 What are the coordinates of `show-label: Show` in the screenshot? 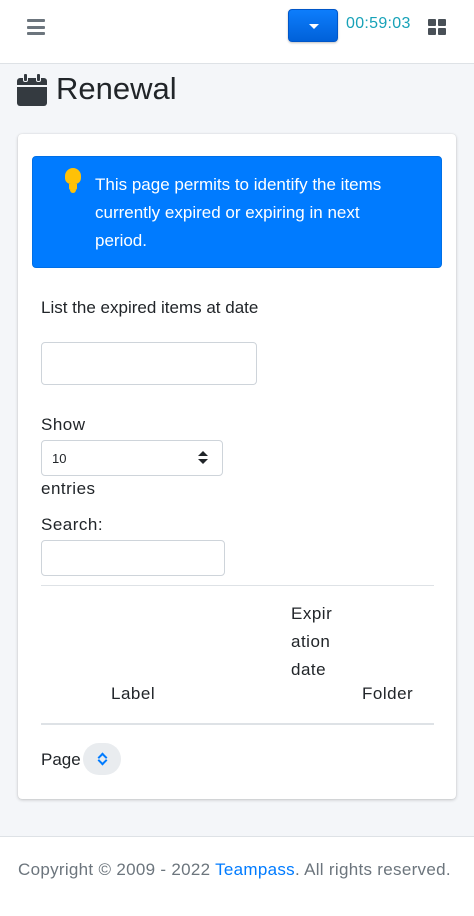 It's located at (63, 424).